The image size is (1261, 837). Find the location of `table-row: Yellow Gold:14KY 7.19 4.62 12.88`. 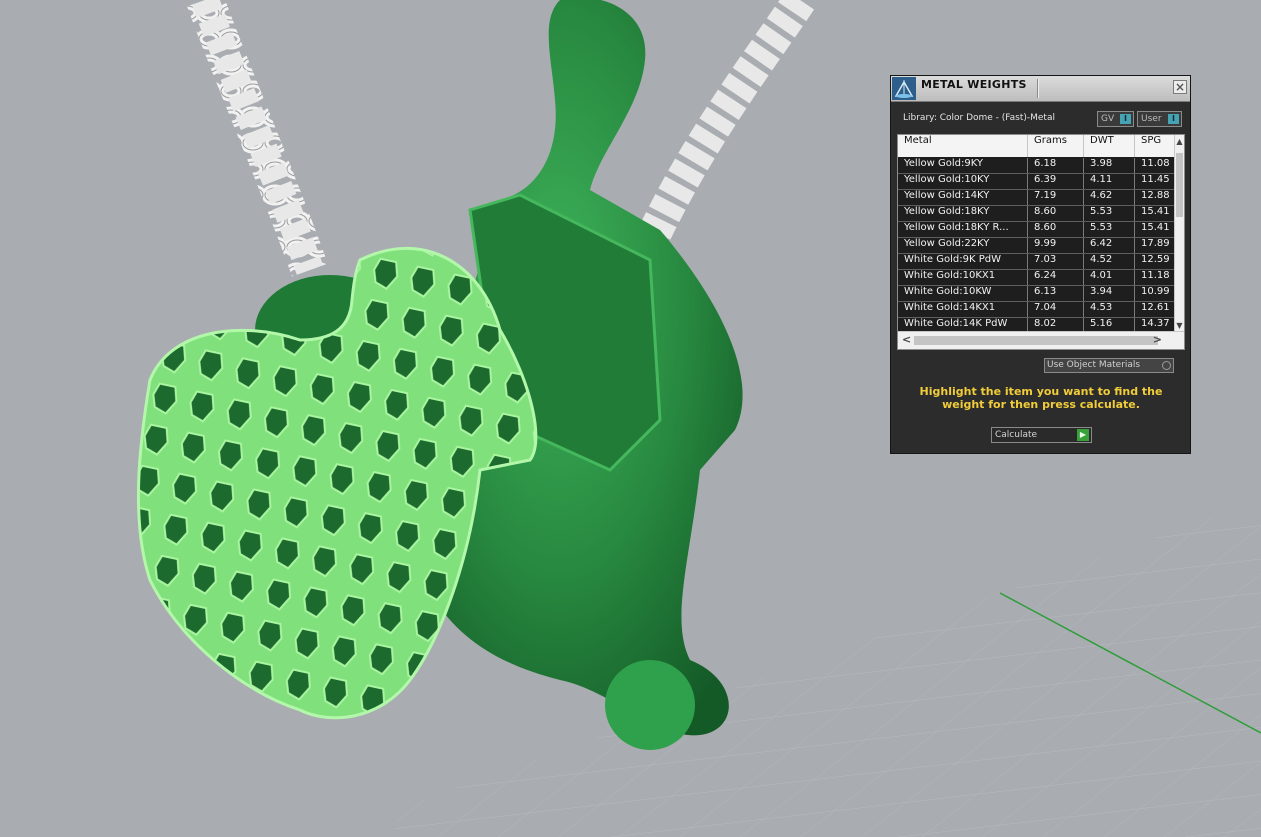

table-row: Yellow Gold:14KY 7.19 4.62 12.88 is located at coordinates (1037, 198).